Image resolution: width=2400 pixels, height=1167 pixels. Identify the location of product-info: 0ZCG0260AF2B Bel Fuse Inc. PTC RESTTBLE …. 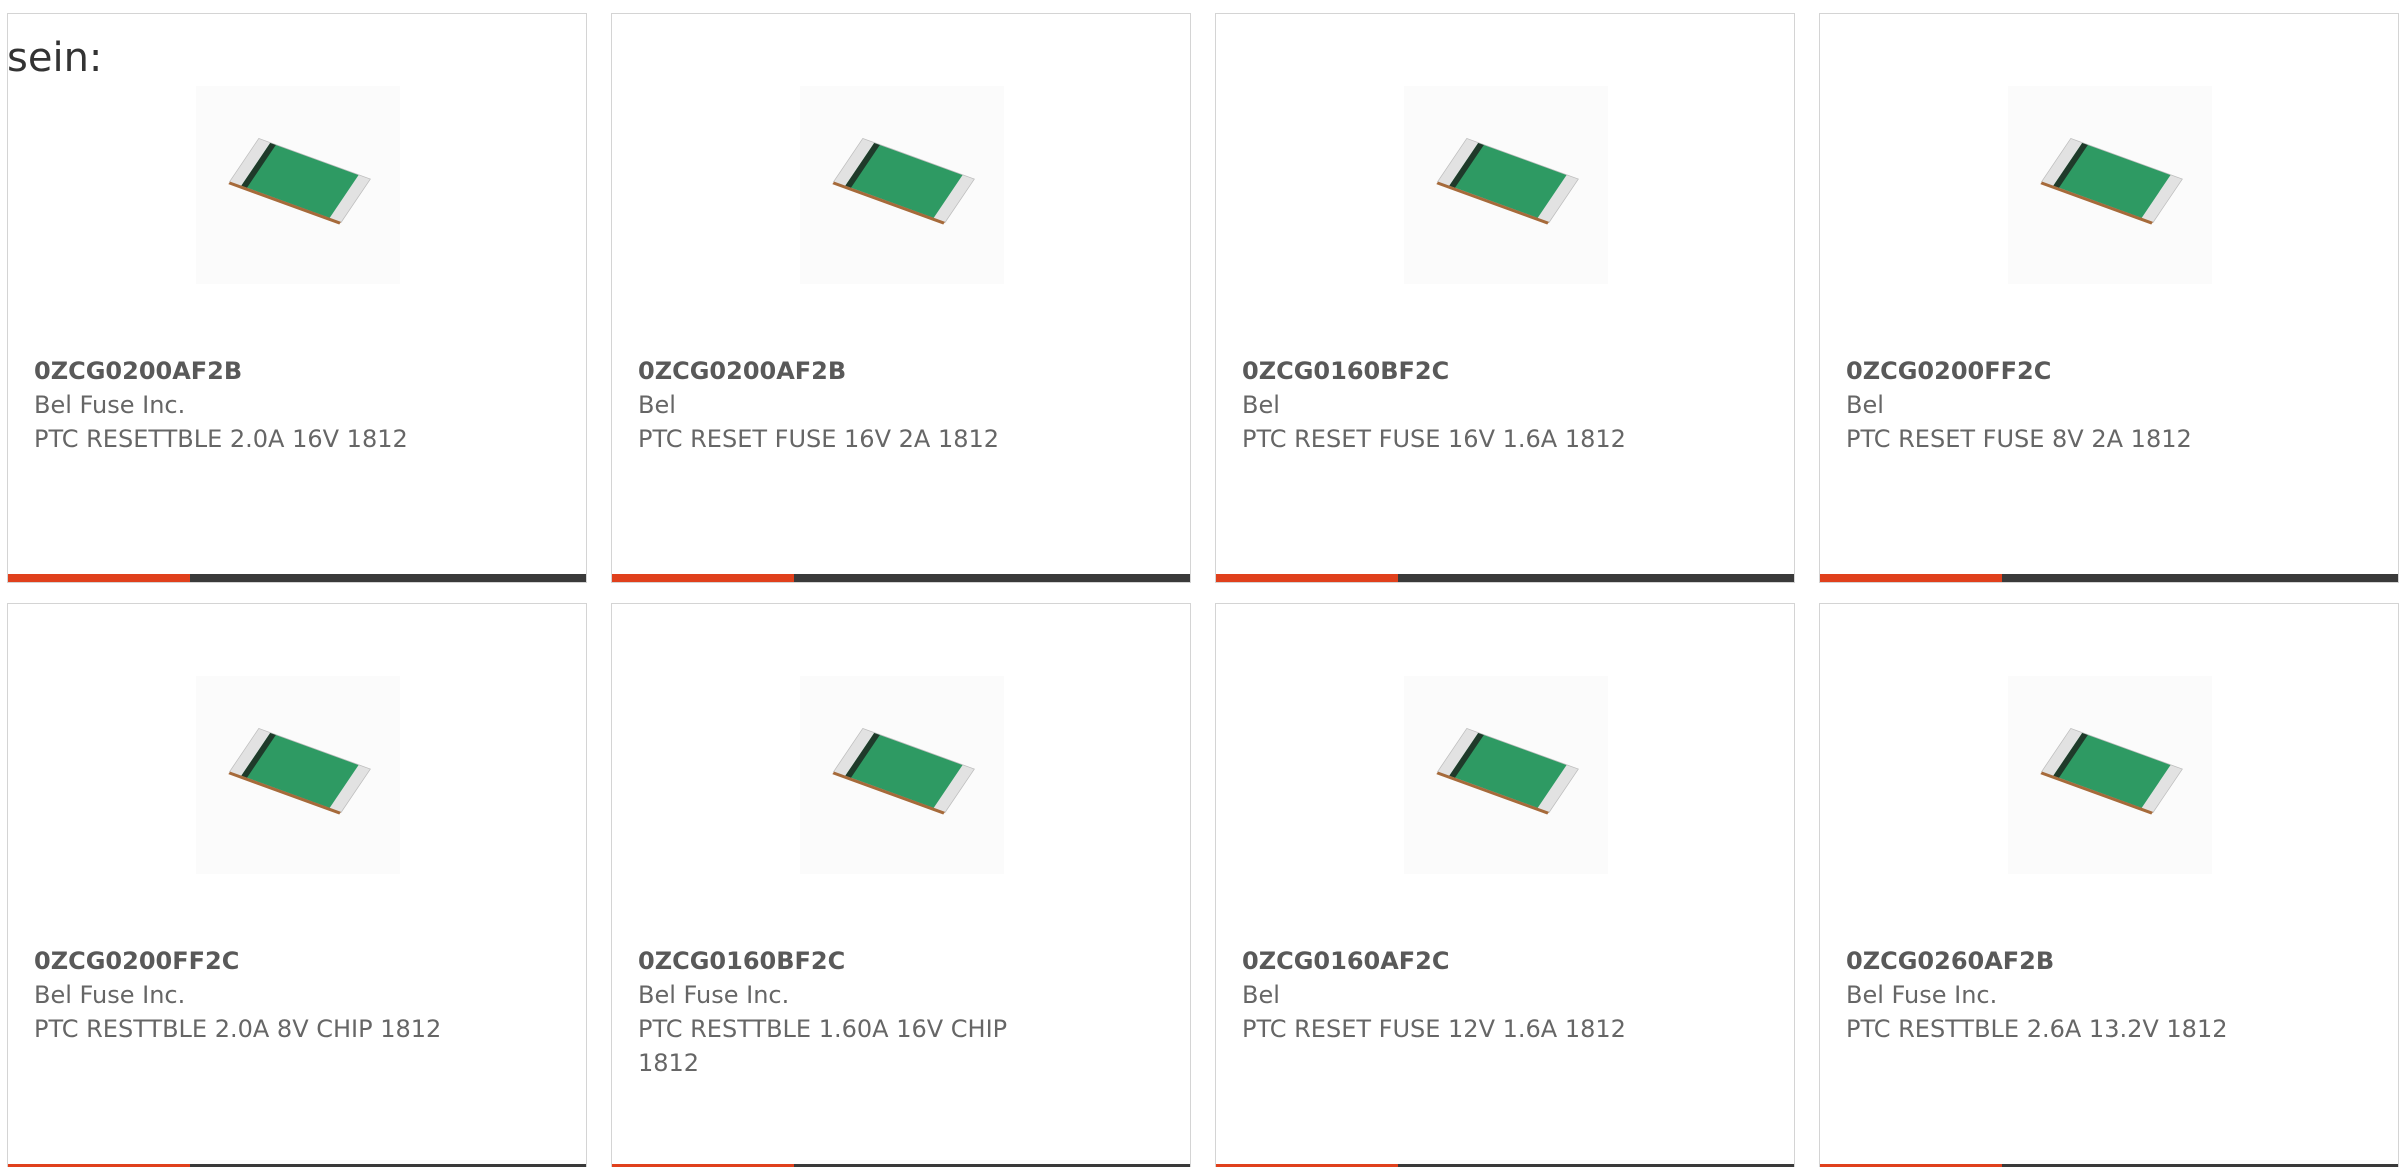
(2056, 995).